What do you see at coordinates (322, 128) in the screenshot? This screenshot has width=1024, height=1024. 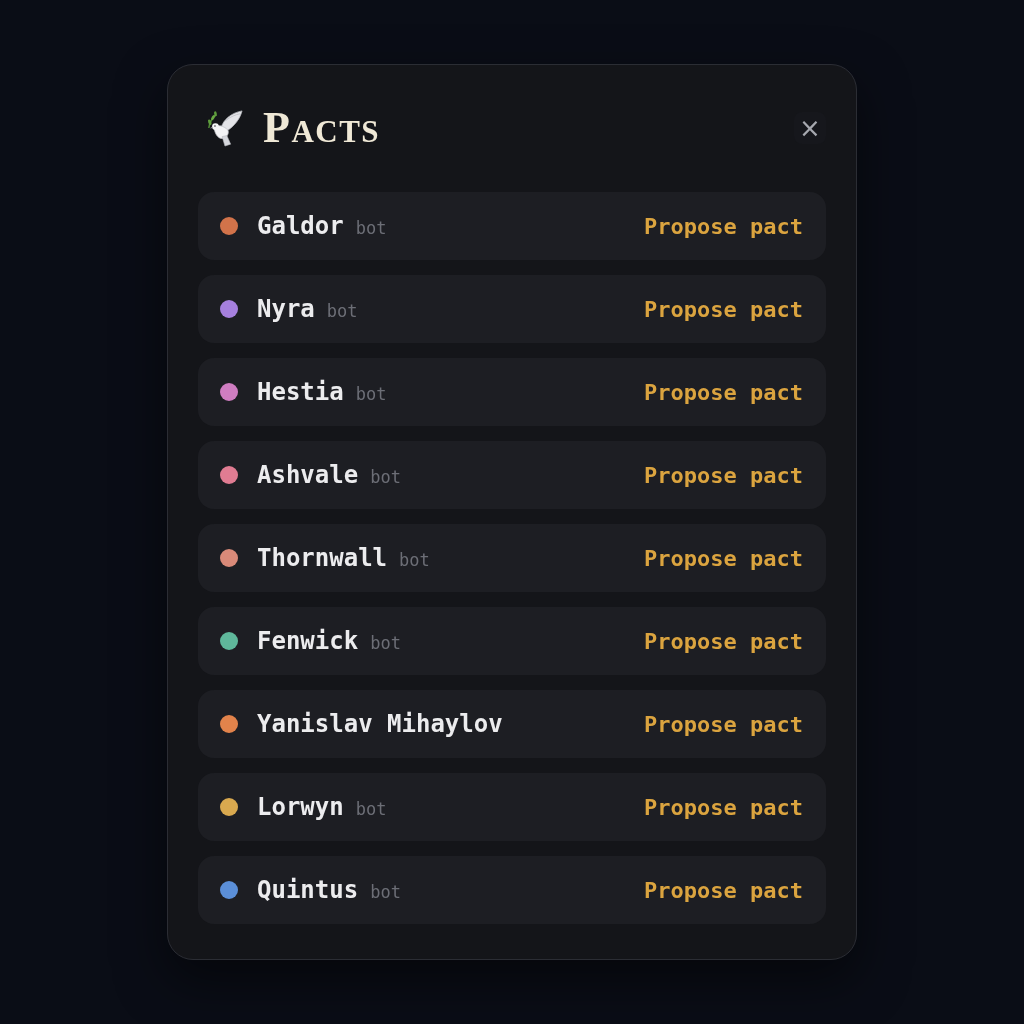 I see `panel-title: Pacts` at bounding box center [322, 128].